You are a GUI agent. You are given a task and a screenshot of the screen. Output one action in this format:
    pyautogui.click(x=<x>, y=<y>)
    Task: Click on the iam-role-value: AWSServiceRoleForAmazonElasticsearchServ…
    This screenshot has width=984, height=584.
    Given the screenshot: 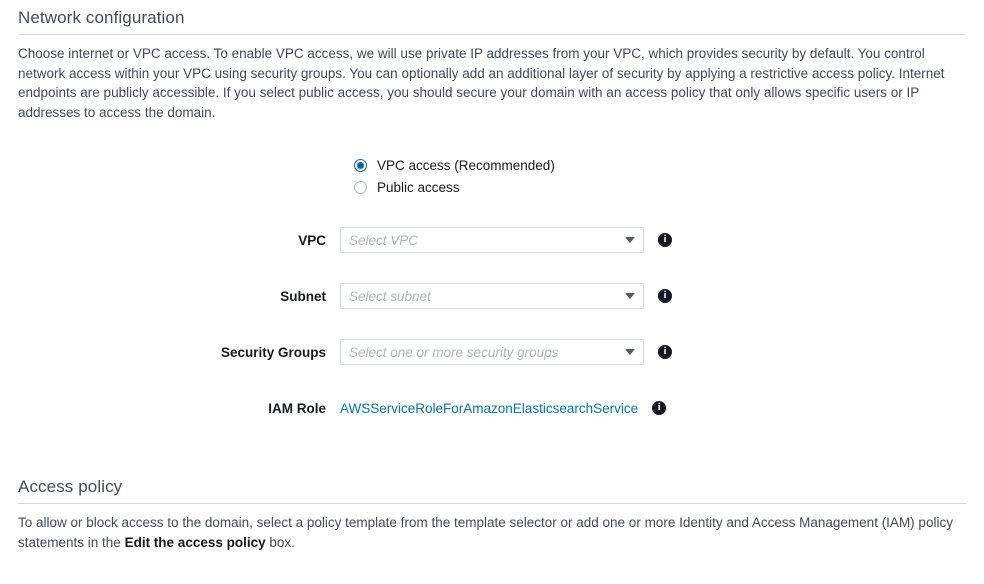 What is the action you would take?
    pyautogui.click(x=503, y=408)
    